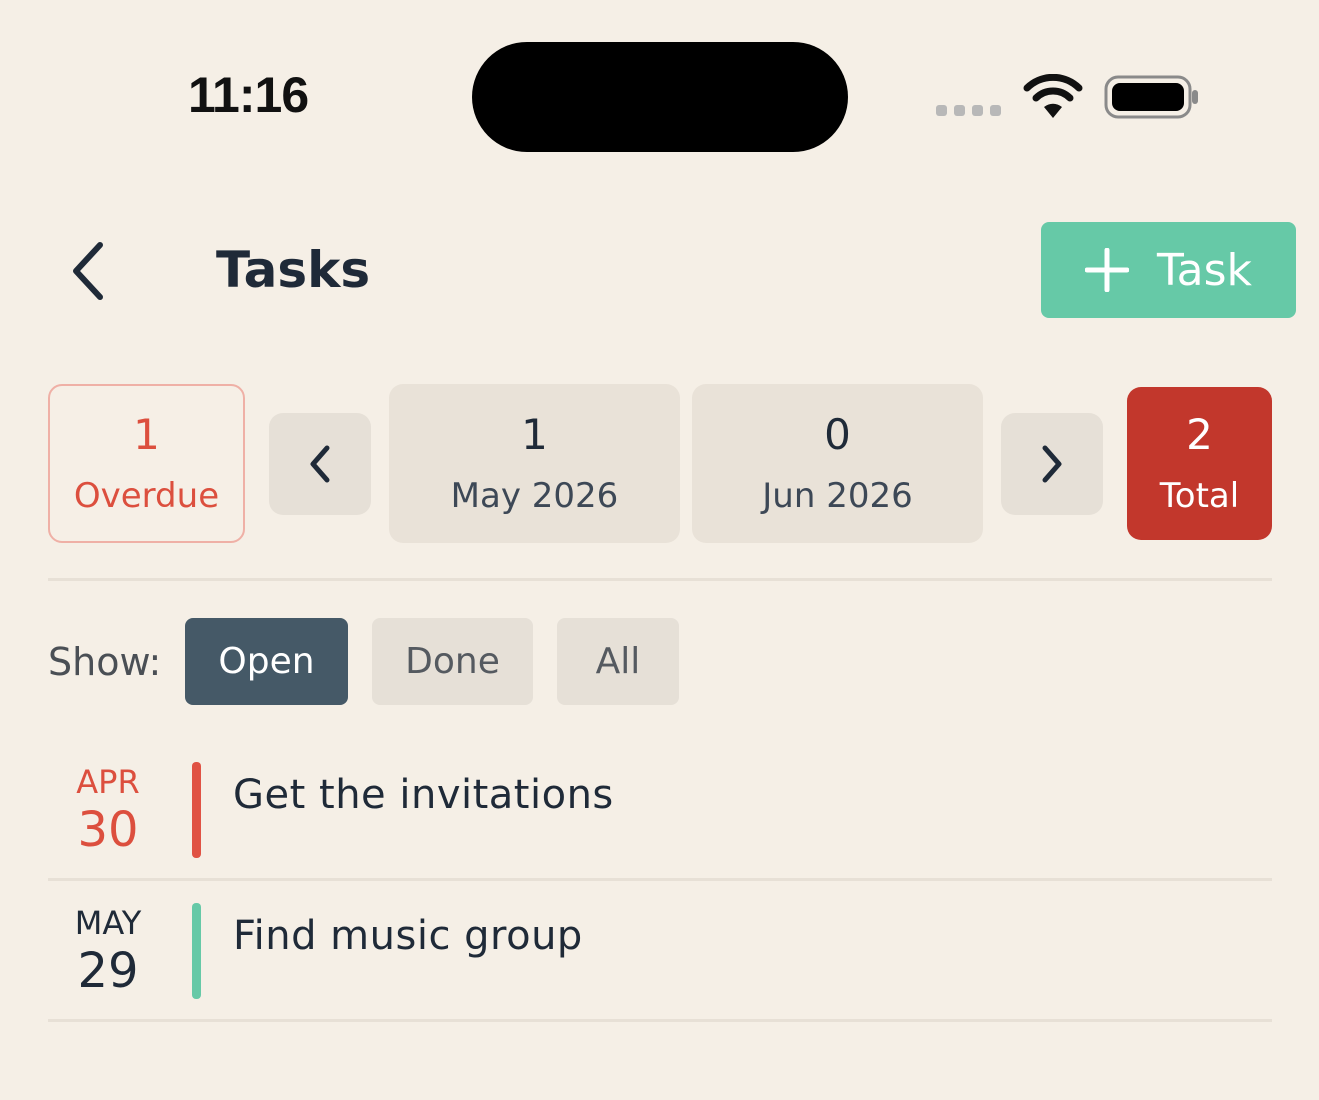  I want to click on task-day: 30, so click(108, 830).